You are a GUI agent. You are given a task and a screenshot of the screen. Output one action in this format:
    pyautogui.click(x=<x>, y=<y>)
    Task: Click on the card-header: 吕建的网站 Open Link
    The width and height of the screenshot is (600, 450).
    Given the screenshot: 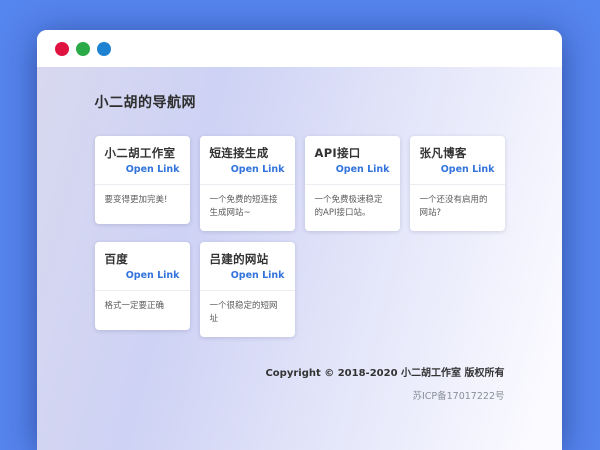 What is the action you would take?
    pyautogui.click(x=247, y=266)
    